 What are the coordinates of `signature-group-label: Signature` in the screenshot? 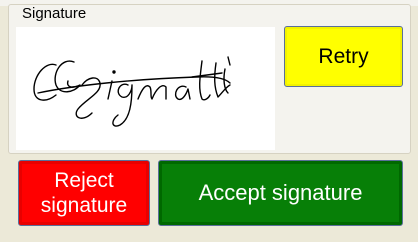 It's located at (54, 13).